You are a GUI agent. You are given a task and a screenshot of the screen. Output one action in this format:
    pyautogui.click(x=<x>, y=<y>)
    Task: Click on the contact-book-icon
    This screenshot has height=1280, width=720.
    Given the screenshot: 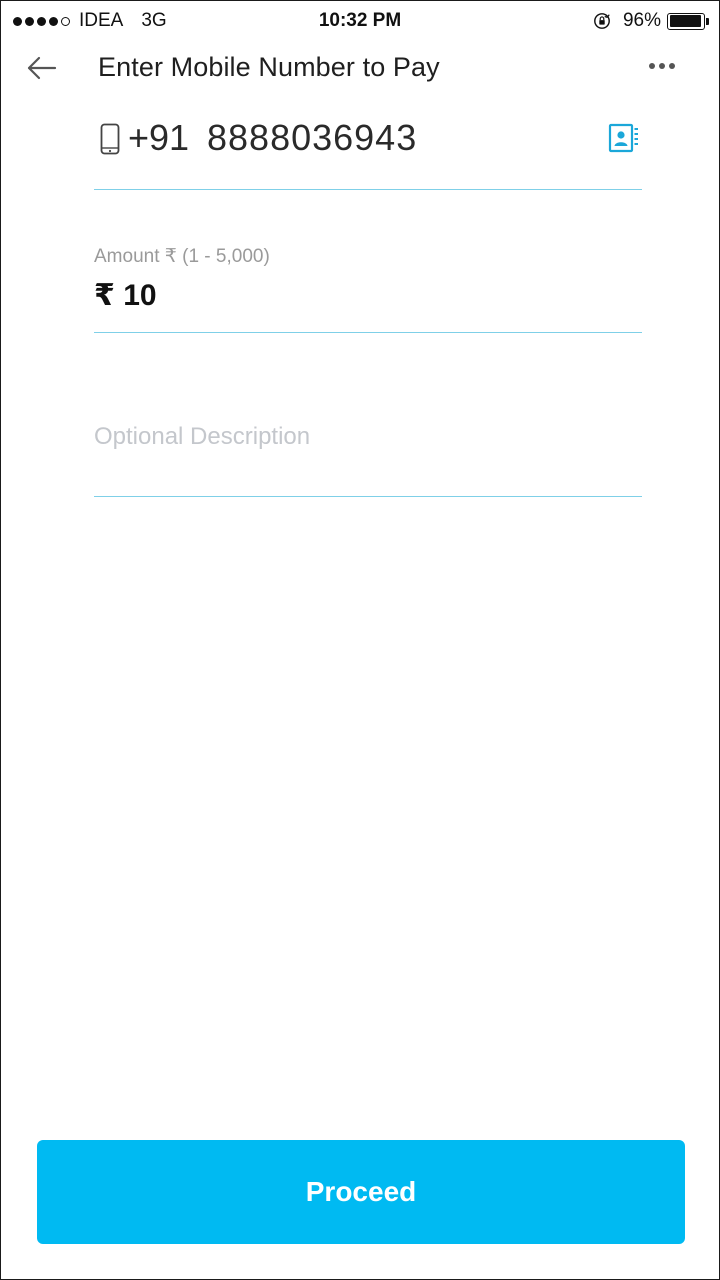 What is the action you would take?
    pyautogui.click(x=624, y=138)
    